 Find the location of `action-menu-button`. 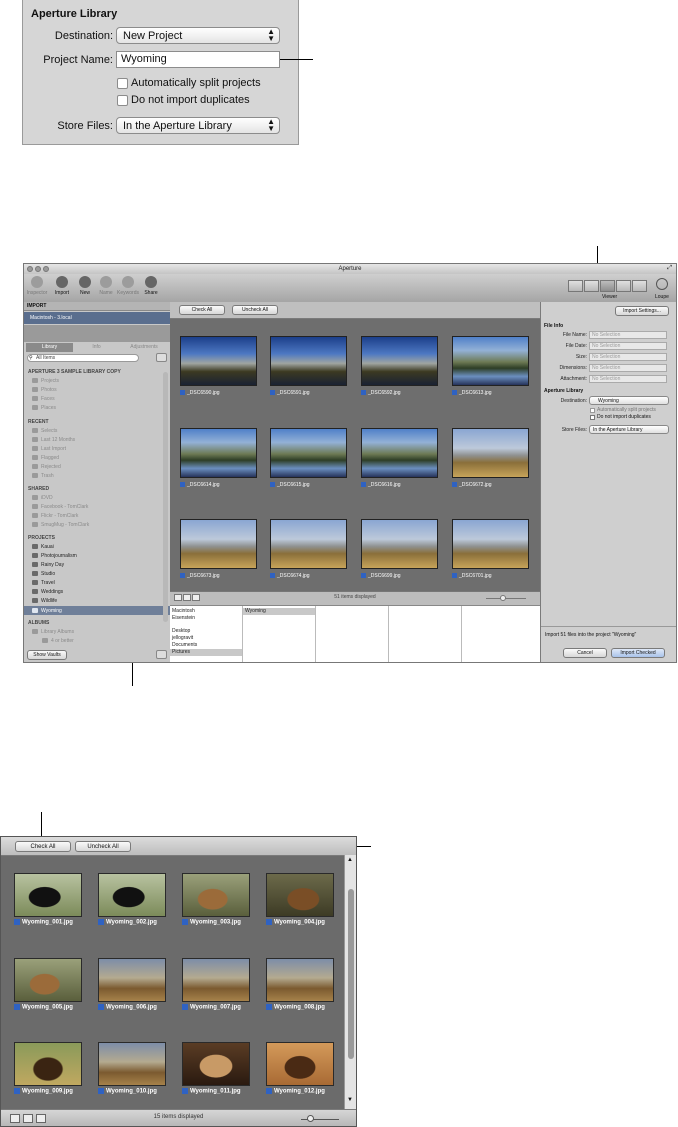

action-menu-button is located at coordinates (161, 357).